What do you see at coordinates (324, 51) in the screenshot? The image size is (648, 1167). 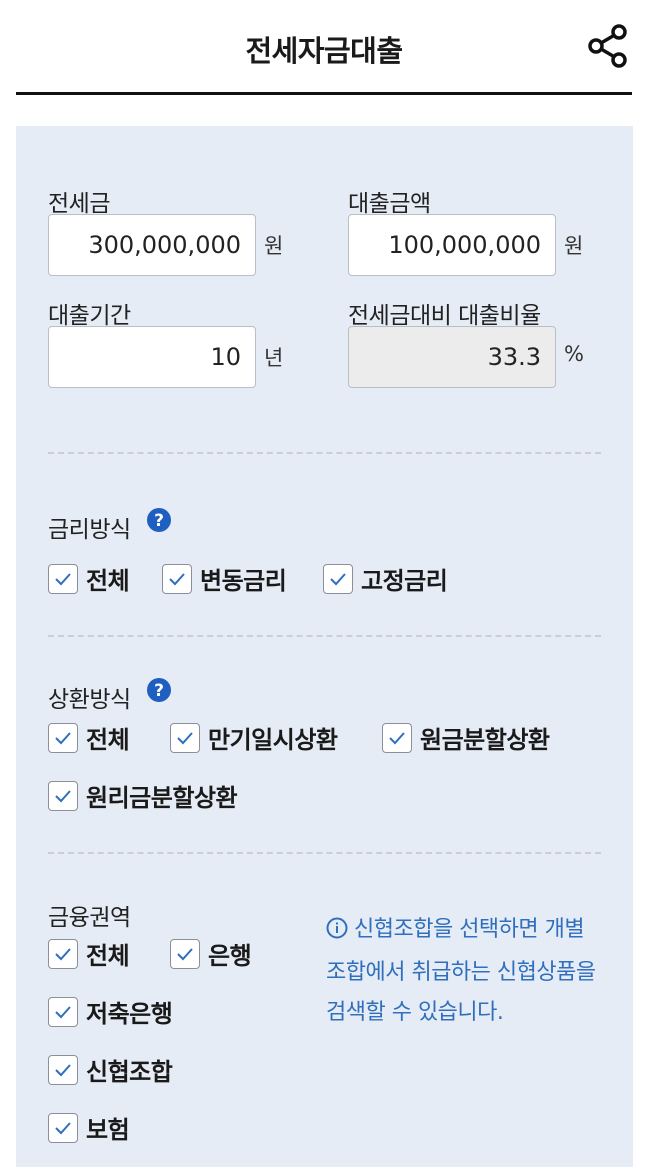 I see `page-title: 전세자금대출` at bounding box center [324, 51].